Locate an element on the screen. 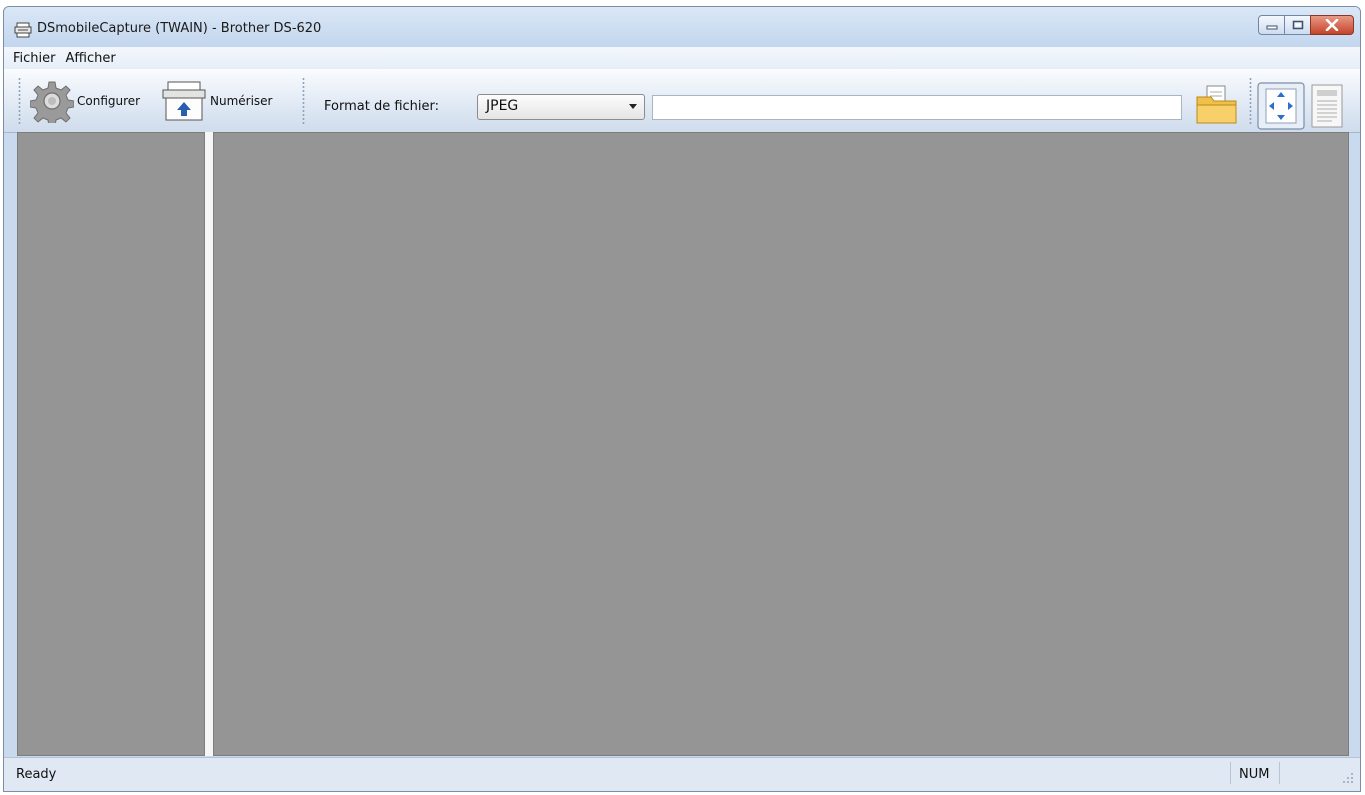  file-path-input is located at coordinates (917, 107).